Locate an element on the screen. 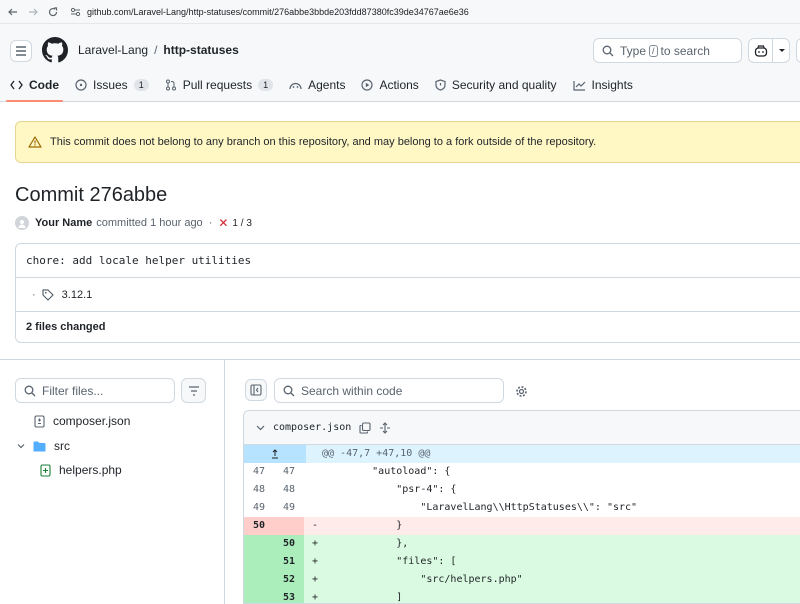  hunk-header-text: @@ -47,7 +47,10 @@ is located at coordinates (376, 453).